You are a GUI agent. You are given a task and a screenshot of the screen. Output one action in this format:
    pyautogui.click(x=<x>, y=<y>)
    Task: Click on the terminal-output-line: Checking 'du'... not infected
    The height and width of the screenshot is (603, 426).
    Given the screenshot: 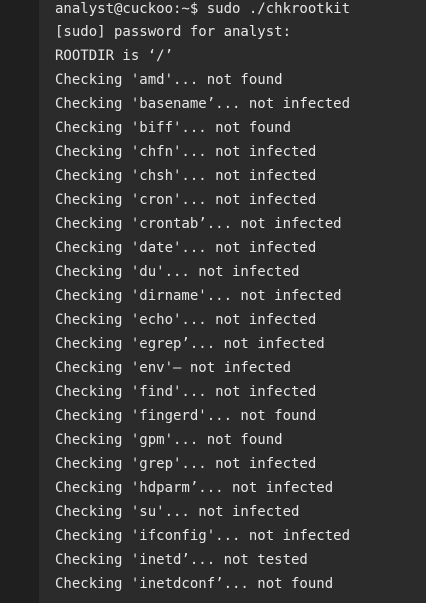 What is the action you would take?
    pyautogui.click(x=177, y=272)
    